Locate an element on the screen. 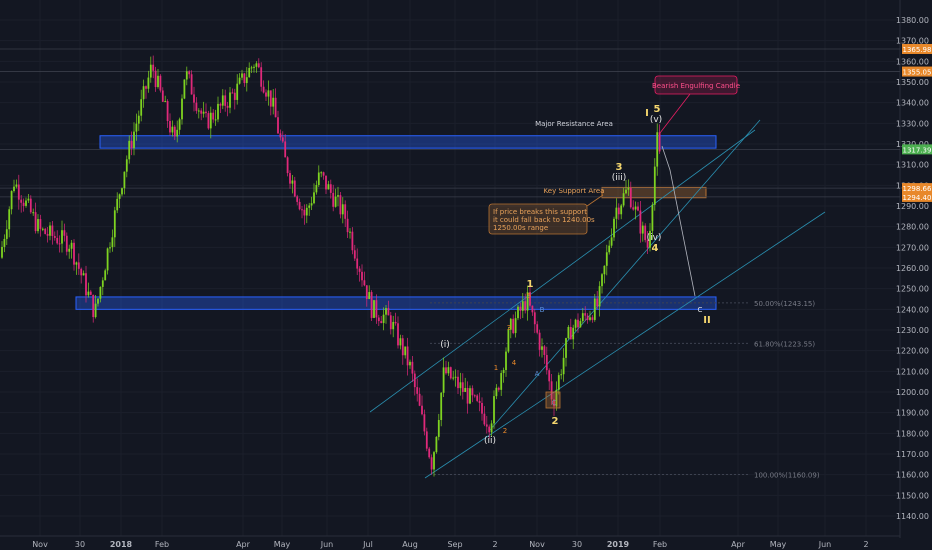  x-tick-label: Jul is located at coordinates (367, 544).